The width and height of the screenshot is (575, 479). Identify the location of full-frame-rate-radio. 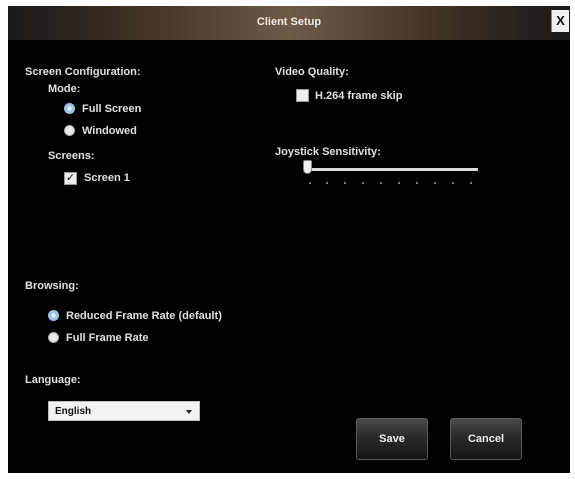
(53, 337).